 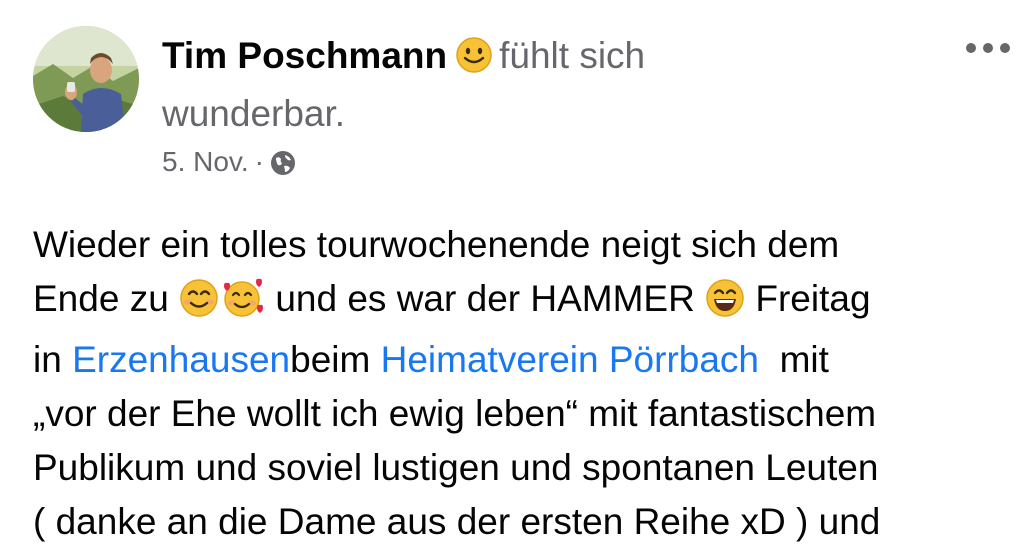 I want to click on header-line-2: wunderbar., so click(x=462, y=114).